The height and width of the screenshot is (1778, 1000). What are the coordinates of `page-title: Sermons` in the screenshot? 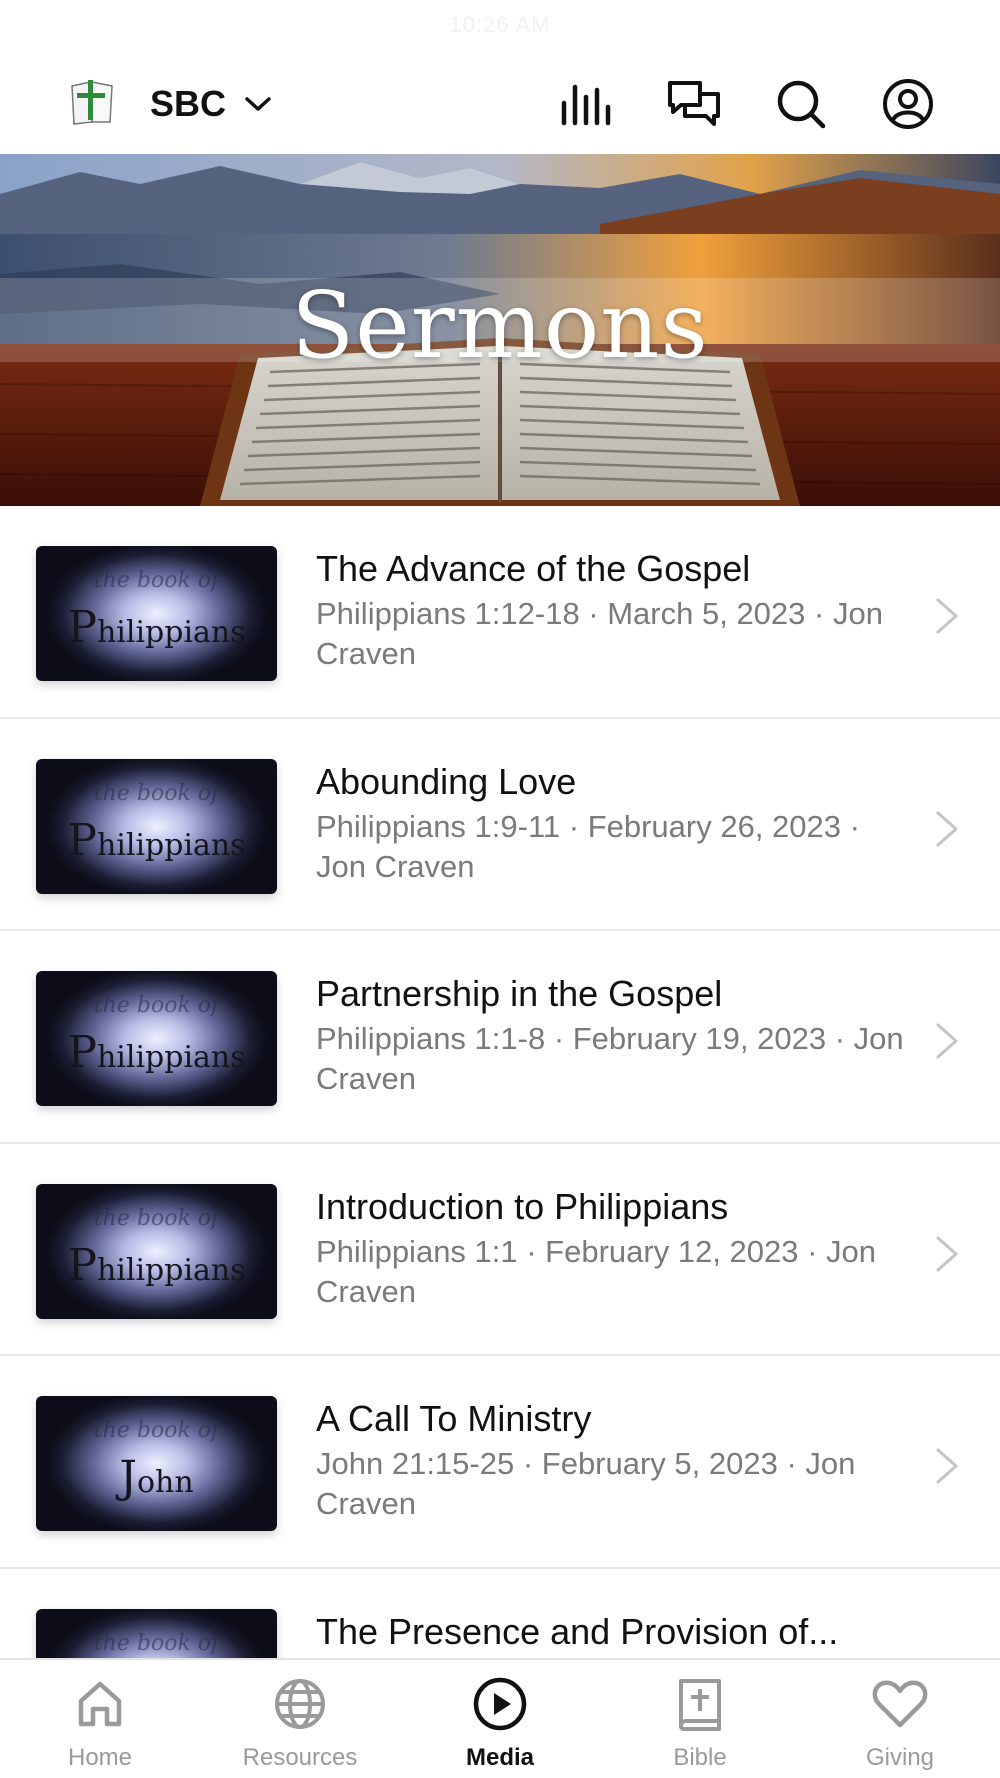 It's located at (500, 325).